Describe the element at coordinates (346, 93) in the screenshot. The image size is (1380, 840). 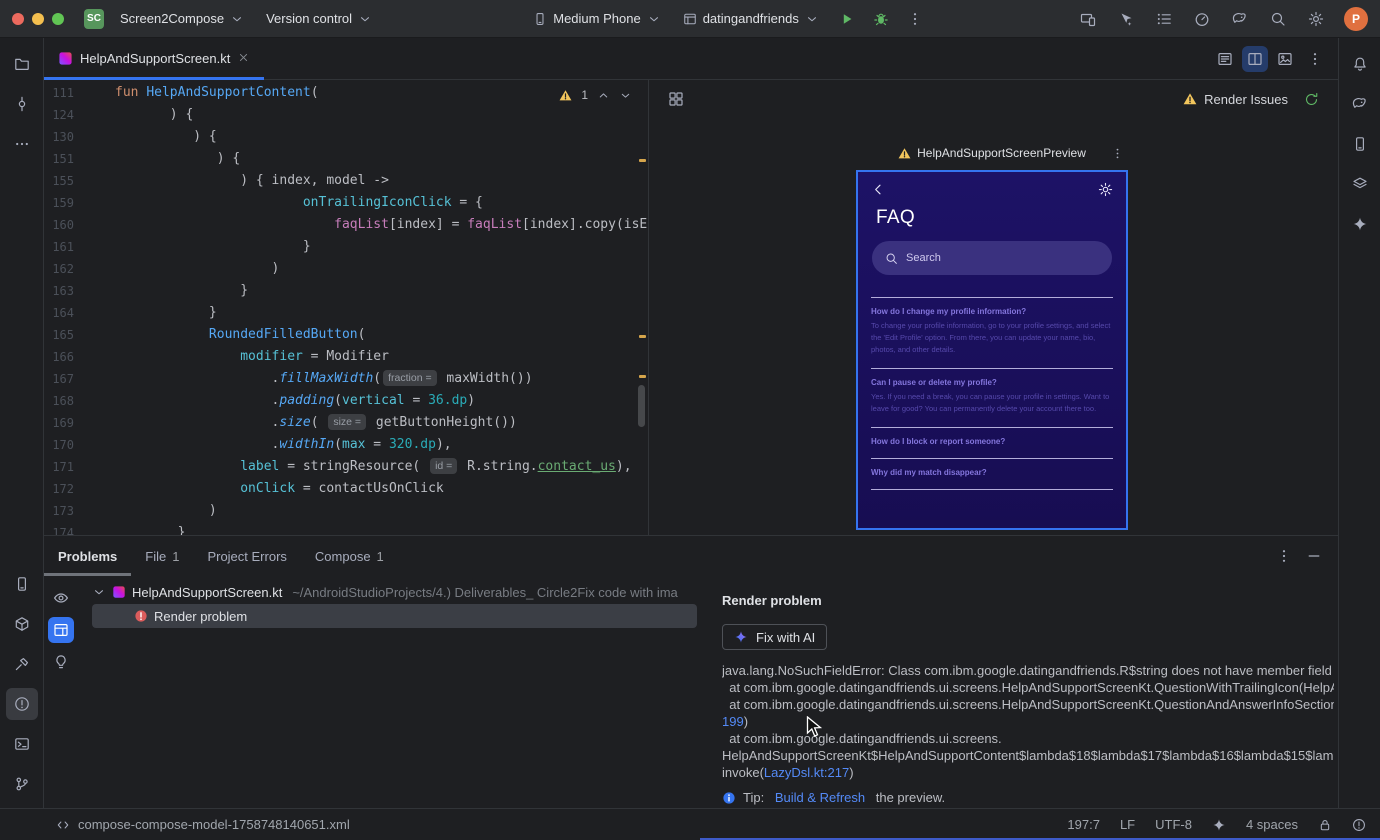
I see `code-line: 111 fun HelpAndSupportContent(` at that location.